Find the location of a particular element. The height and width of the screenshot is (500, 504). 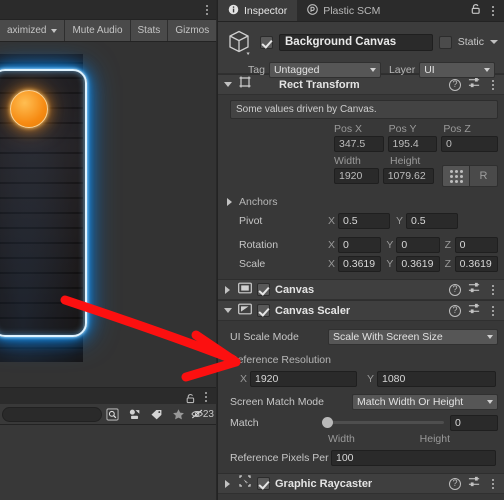

game-view-toolbar: aximized Mute Audio Stats Gizmos is located at coordinates (114, 31).